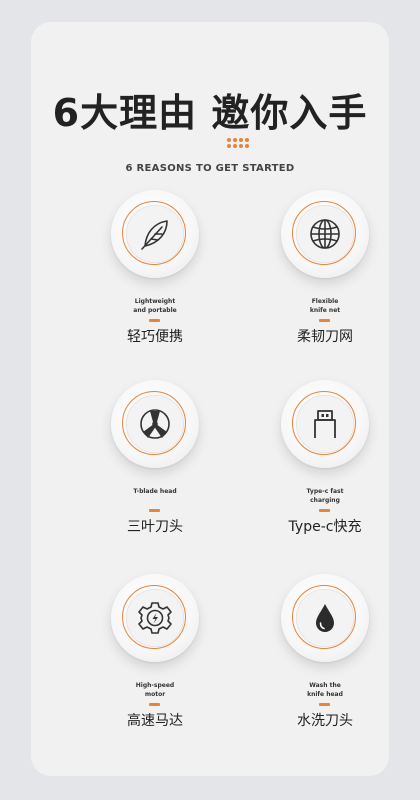 The height and width of the screenshot is (800, 420). I want to click on feature-motor: High-speed motor 高速马达, so click(155, 654).